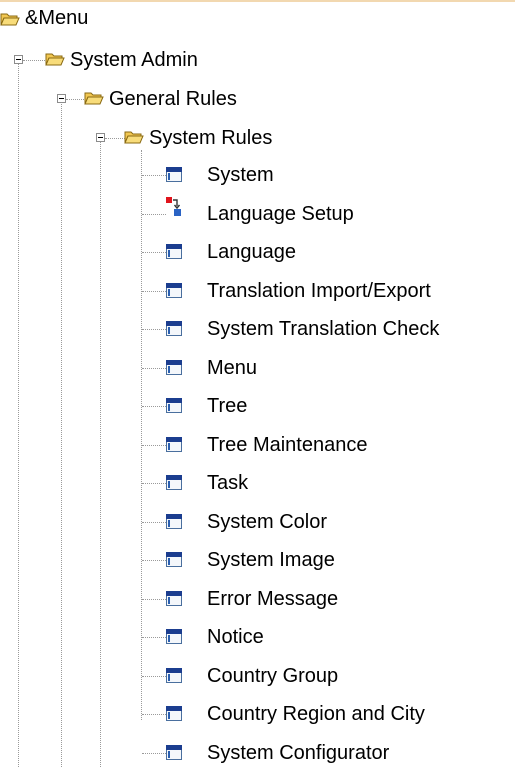  I want to click on tree-item-label: System Translation Check, so click(323, 329).